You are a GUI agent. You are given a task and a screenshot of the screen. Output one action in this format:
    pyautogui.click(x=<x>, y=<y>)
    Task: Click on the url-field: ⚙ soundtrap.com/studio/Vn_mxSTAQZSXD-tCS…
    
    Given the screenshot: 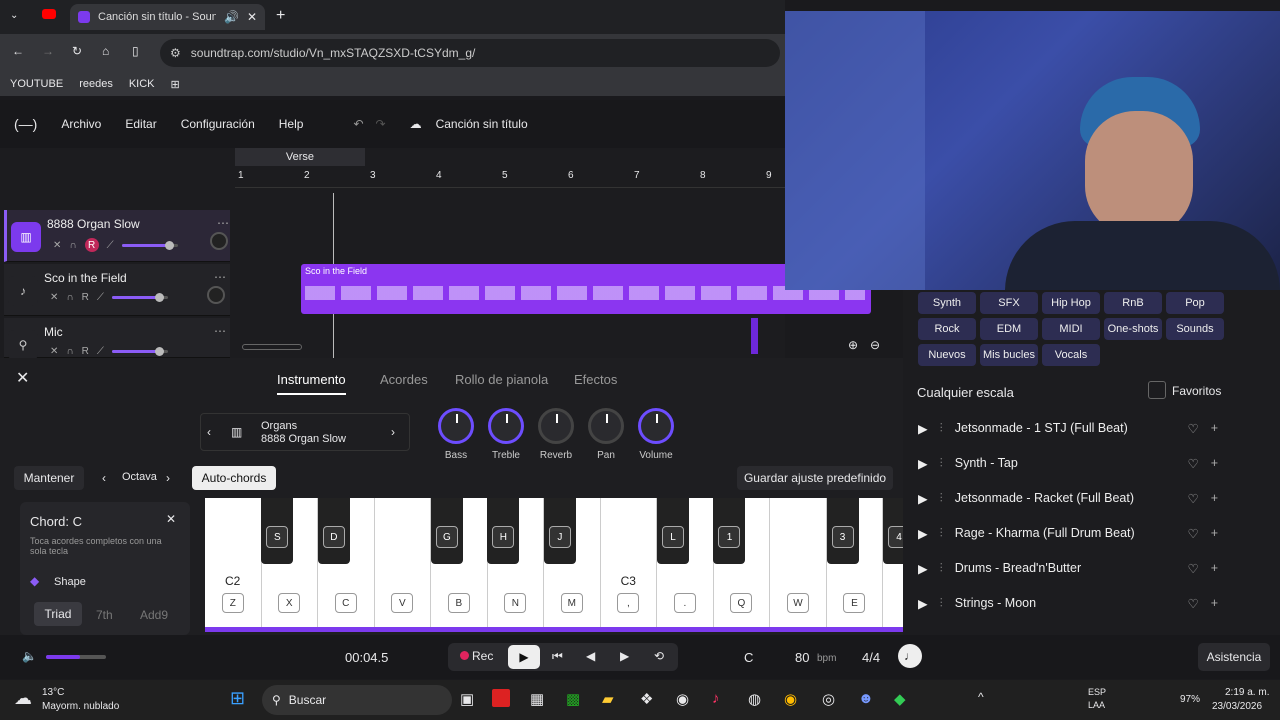 What is the action you would take?
    pyautogui.click(x=470, y=53)
    